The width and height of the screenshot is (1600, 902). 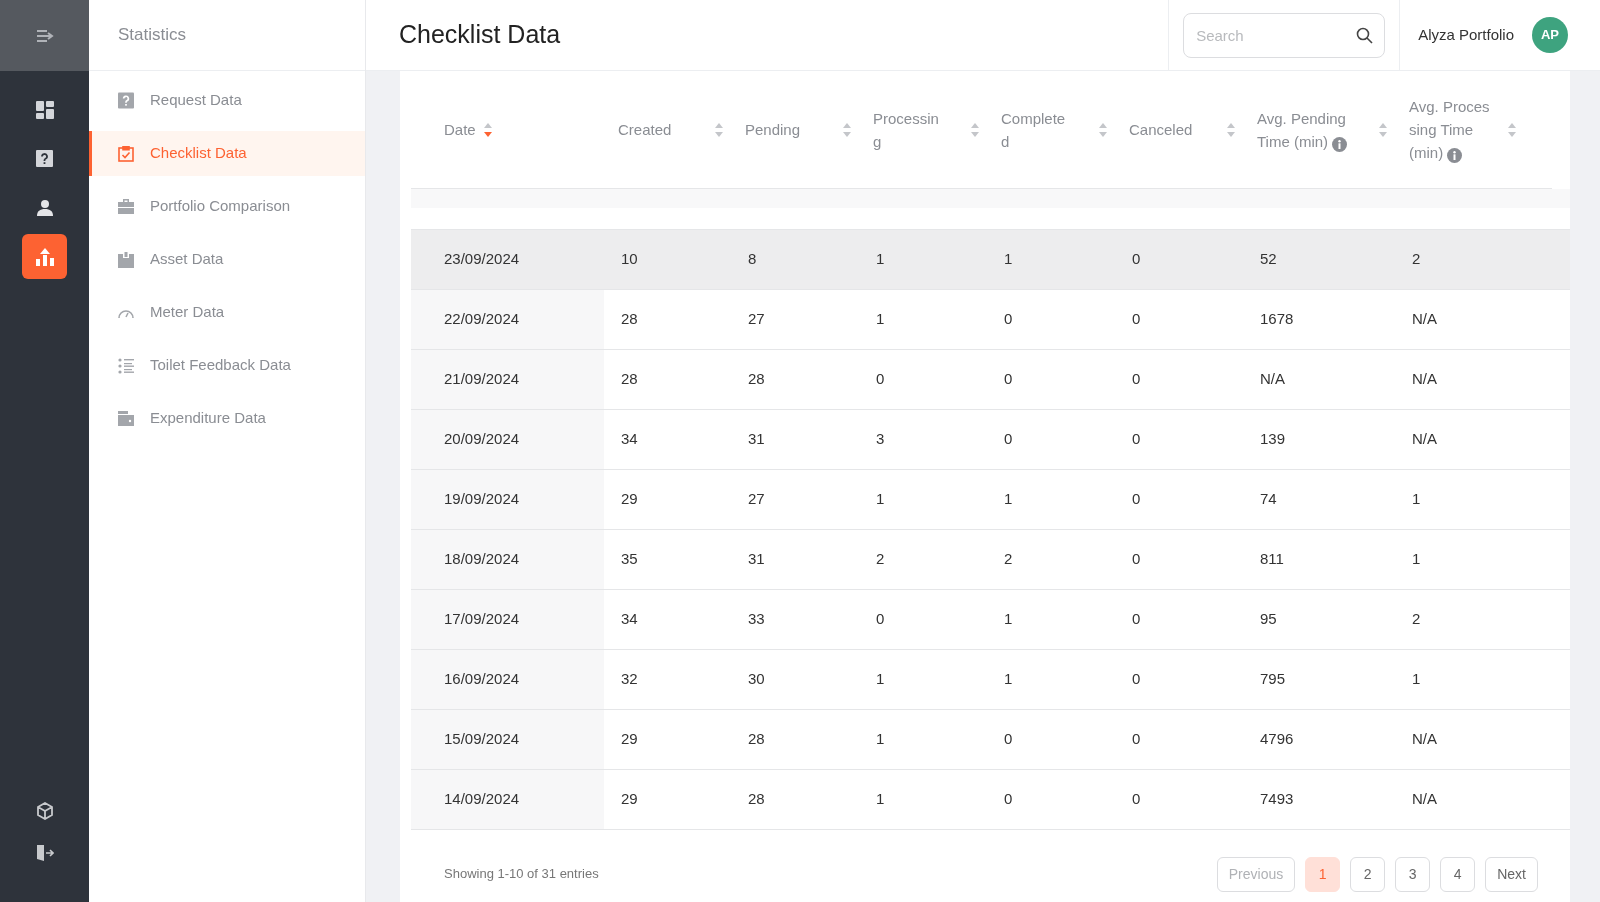 What do you see at coordinates (906, 129) in the screenshot?
I see `column-header: Processing` at bounding box center [906, 129].